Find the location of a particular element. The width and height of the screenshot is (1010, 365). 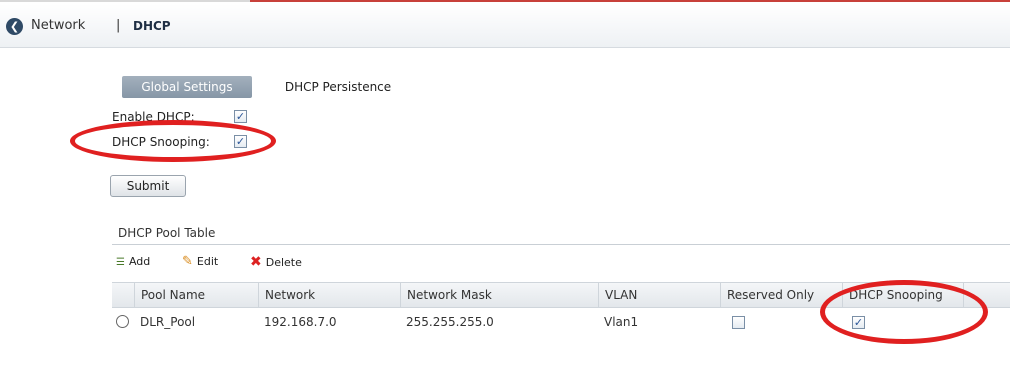

tab-global-settings: Global Settings is located at coordinates (187, 87).